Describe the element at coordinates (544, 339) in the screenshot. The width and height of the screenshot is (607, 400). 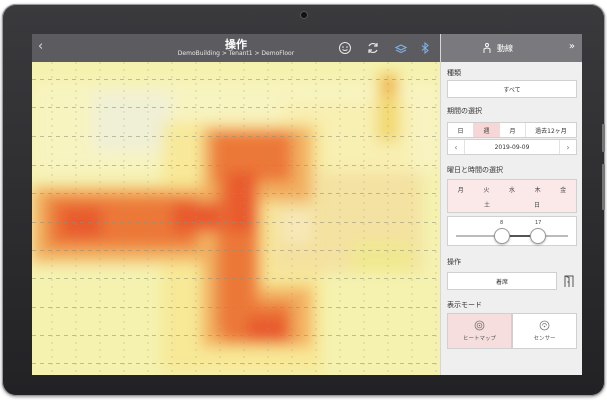
I see `sensor-mode-label: センサー` at that location.